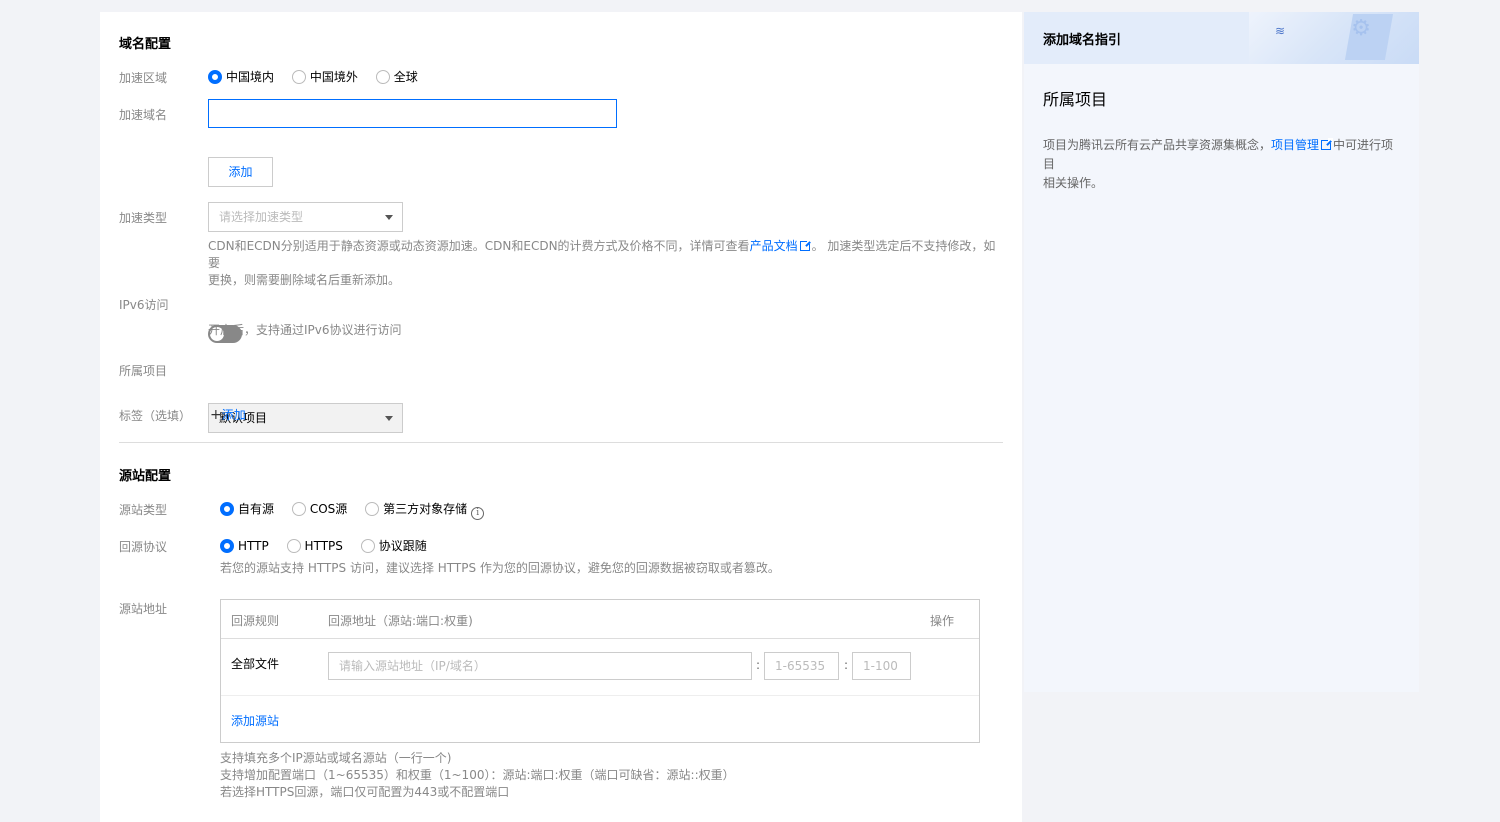 Image resolution: width=1500 pixels, height=822 pixels. I want to click on origin-type-cos: COS源, so click(319, 509).